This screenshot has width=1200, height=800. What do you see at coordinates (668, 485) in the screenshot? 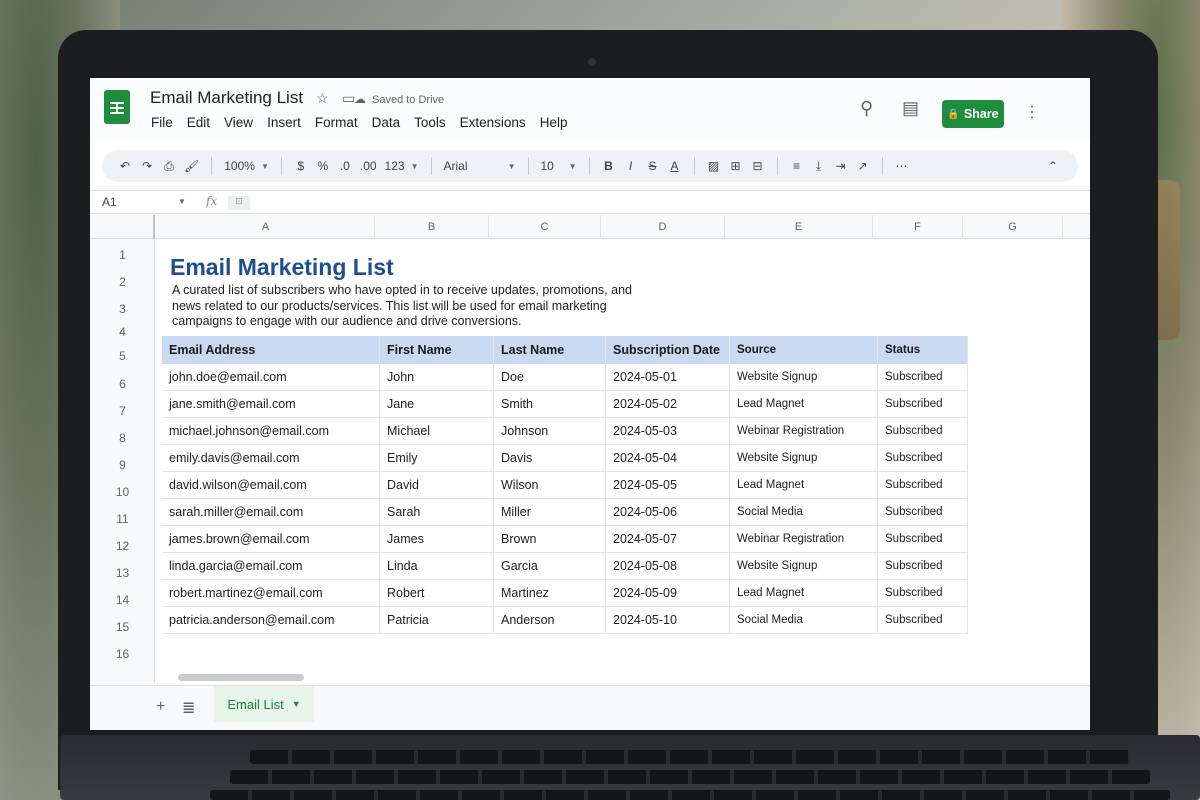
I see `cell-subscription-date: 2024-05-05` at bounding box center [668, 485].